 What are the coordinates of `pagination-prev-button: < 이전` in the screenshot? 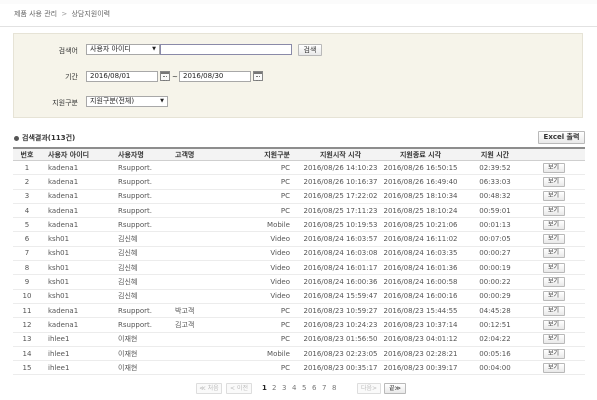 It's located at (239, 388).